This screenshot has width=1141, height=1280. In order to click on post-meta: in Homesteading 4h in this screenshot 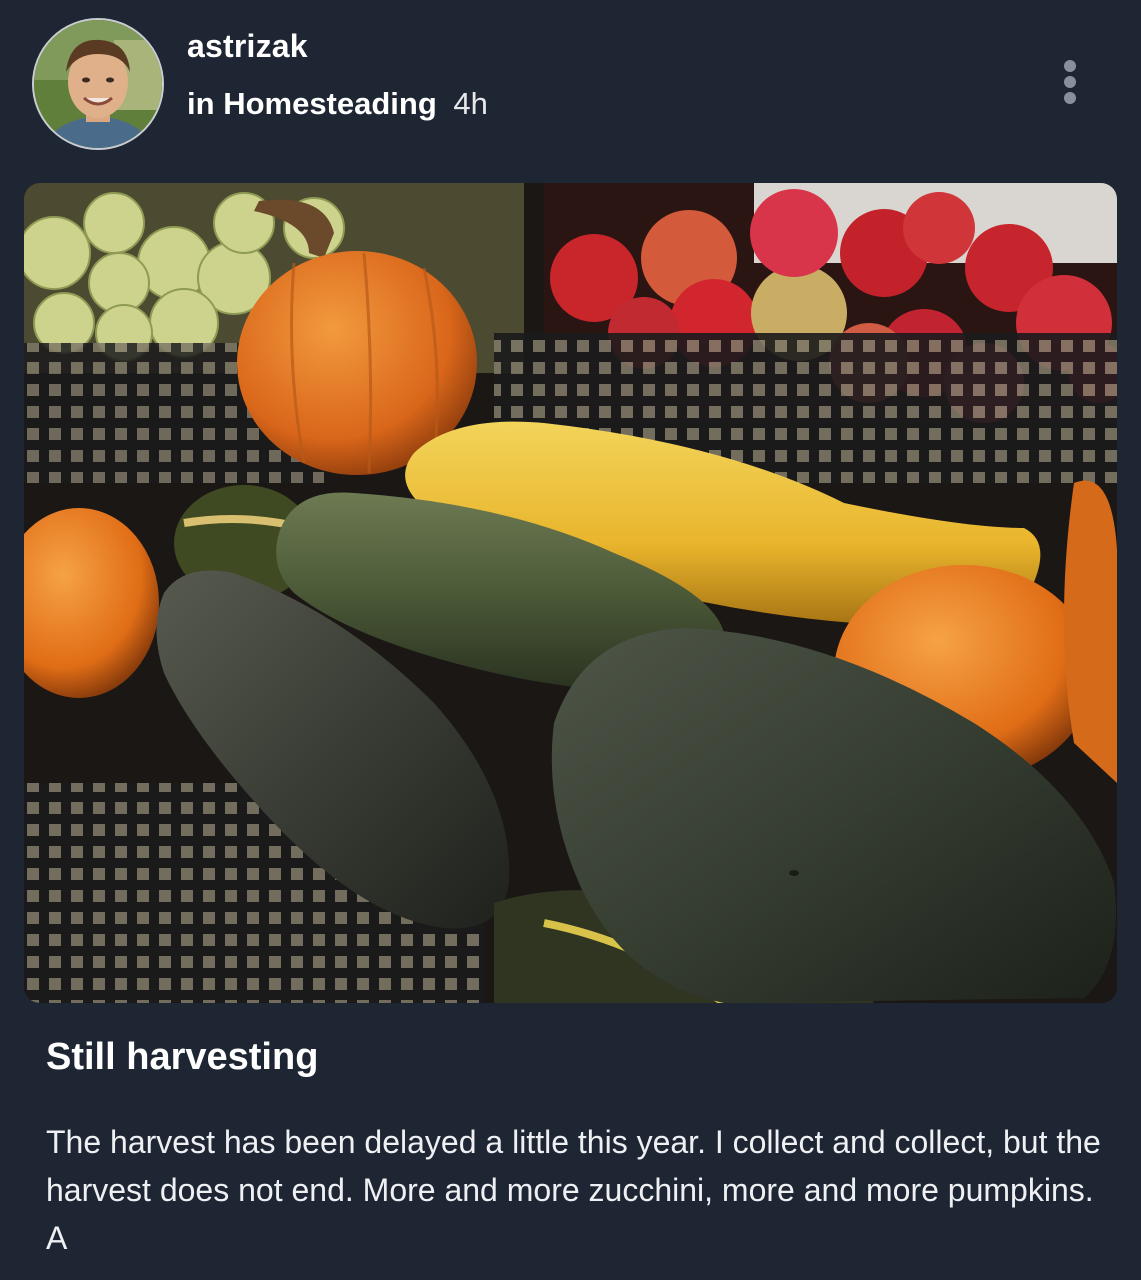, I will do `click(337, 104)`.